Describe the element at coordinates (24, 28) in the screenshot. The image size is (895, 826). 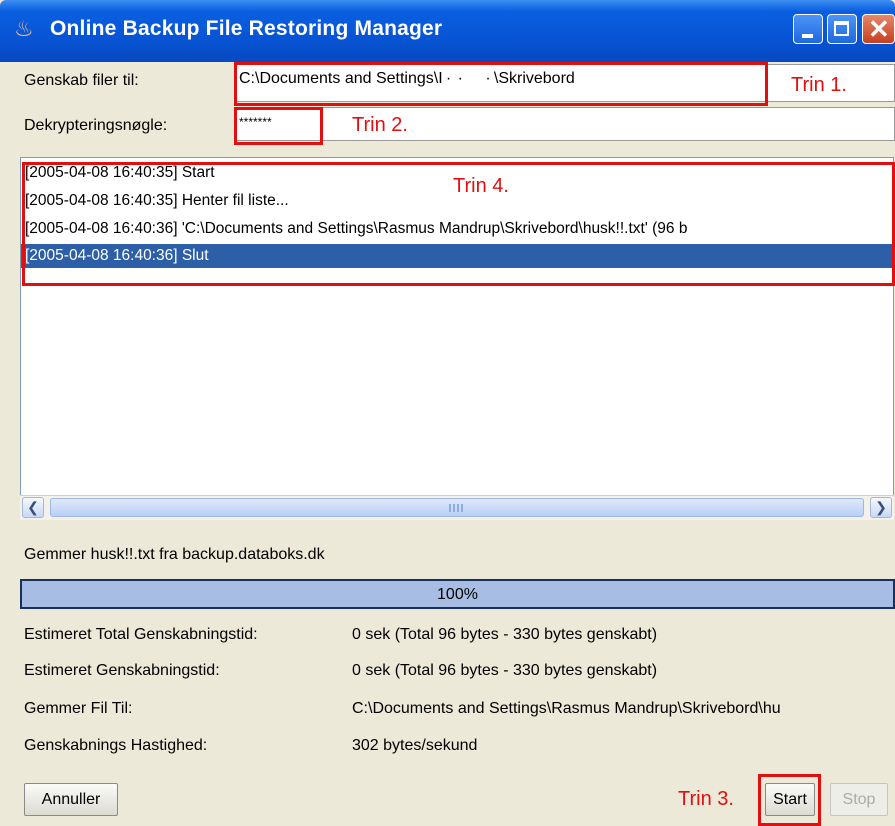
I see `java-cup-icon: ♨` at that location.